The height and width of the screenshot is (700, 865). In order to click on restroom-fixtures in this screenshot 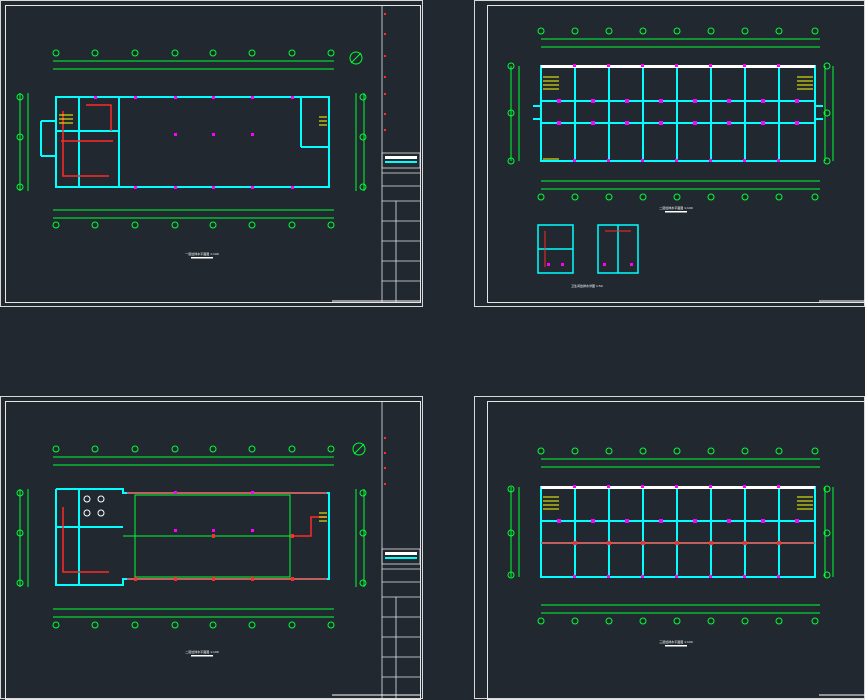, I will do `click(94, 506)`.